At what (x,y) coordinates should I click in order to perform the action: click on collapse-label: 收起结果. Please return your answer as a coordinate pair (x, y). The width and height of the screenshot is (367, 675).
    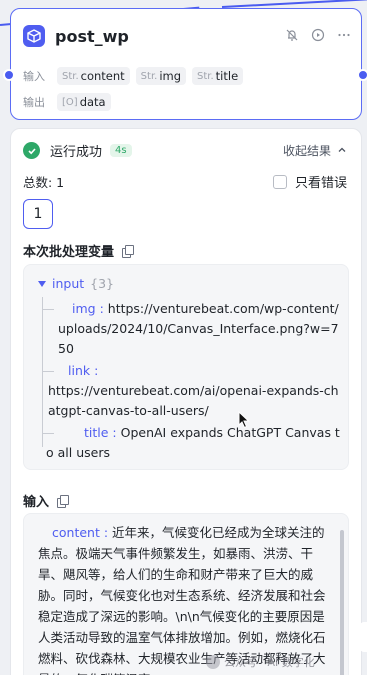
    Looking at the image, I should click on (306, 151).